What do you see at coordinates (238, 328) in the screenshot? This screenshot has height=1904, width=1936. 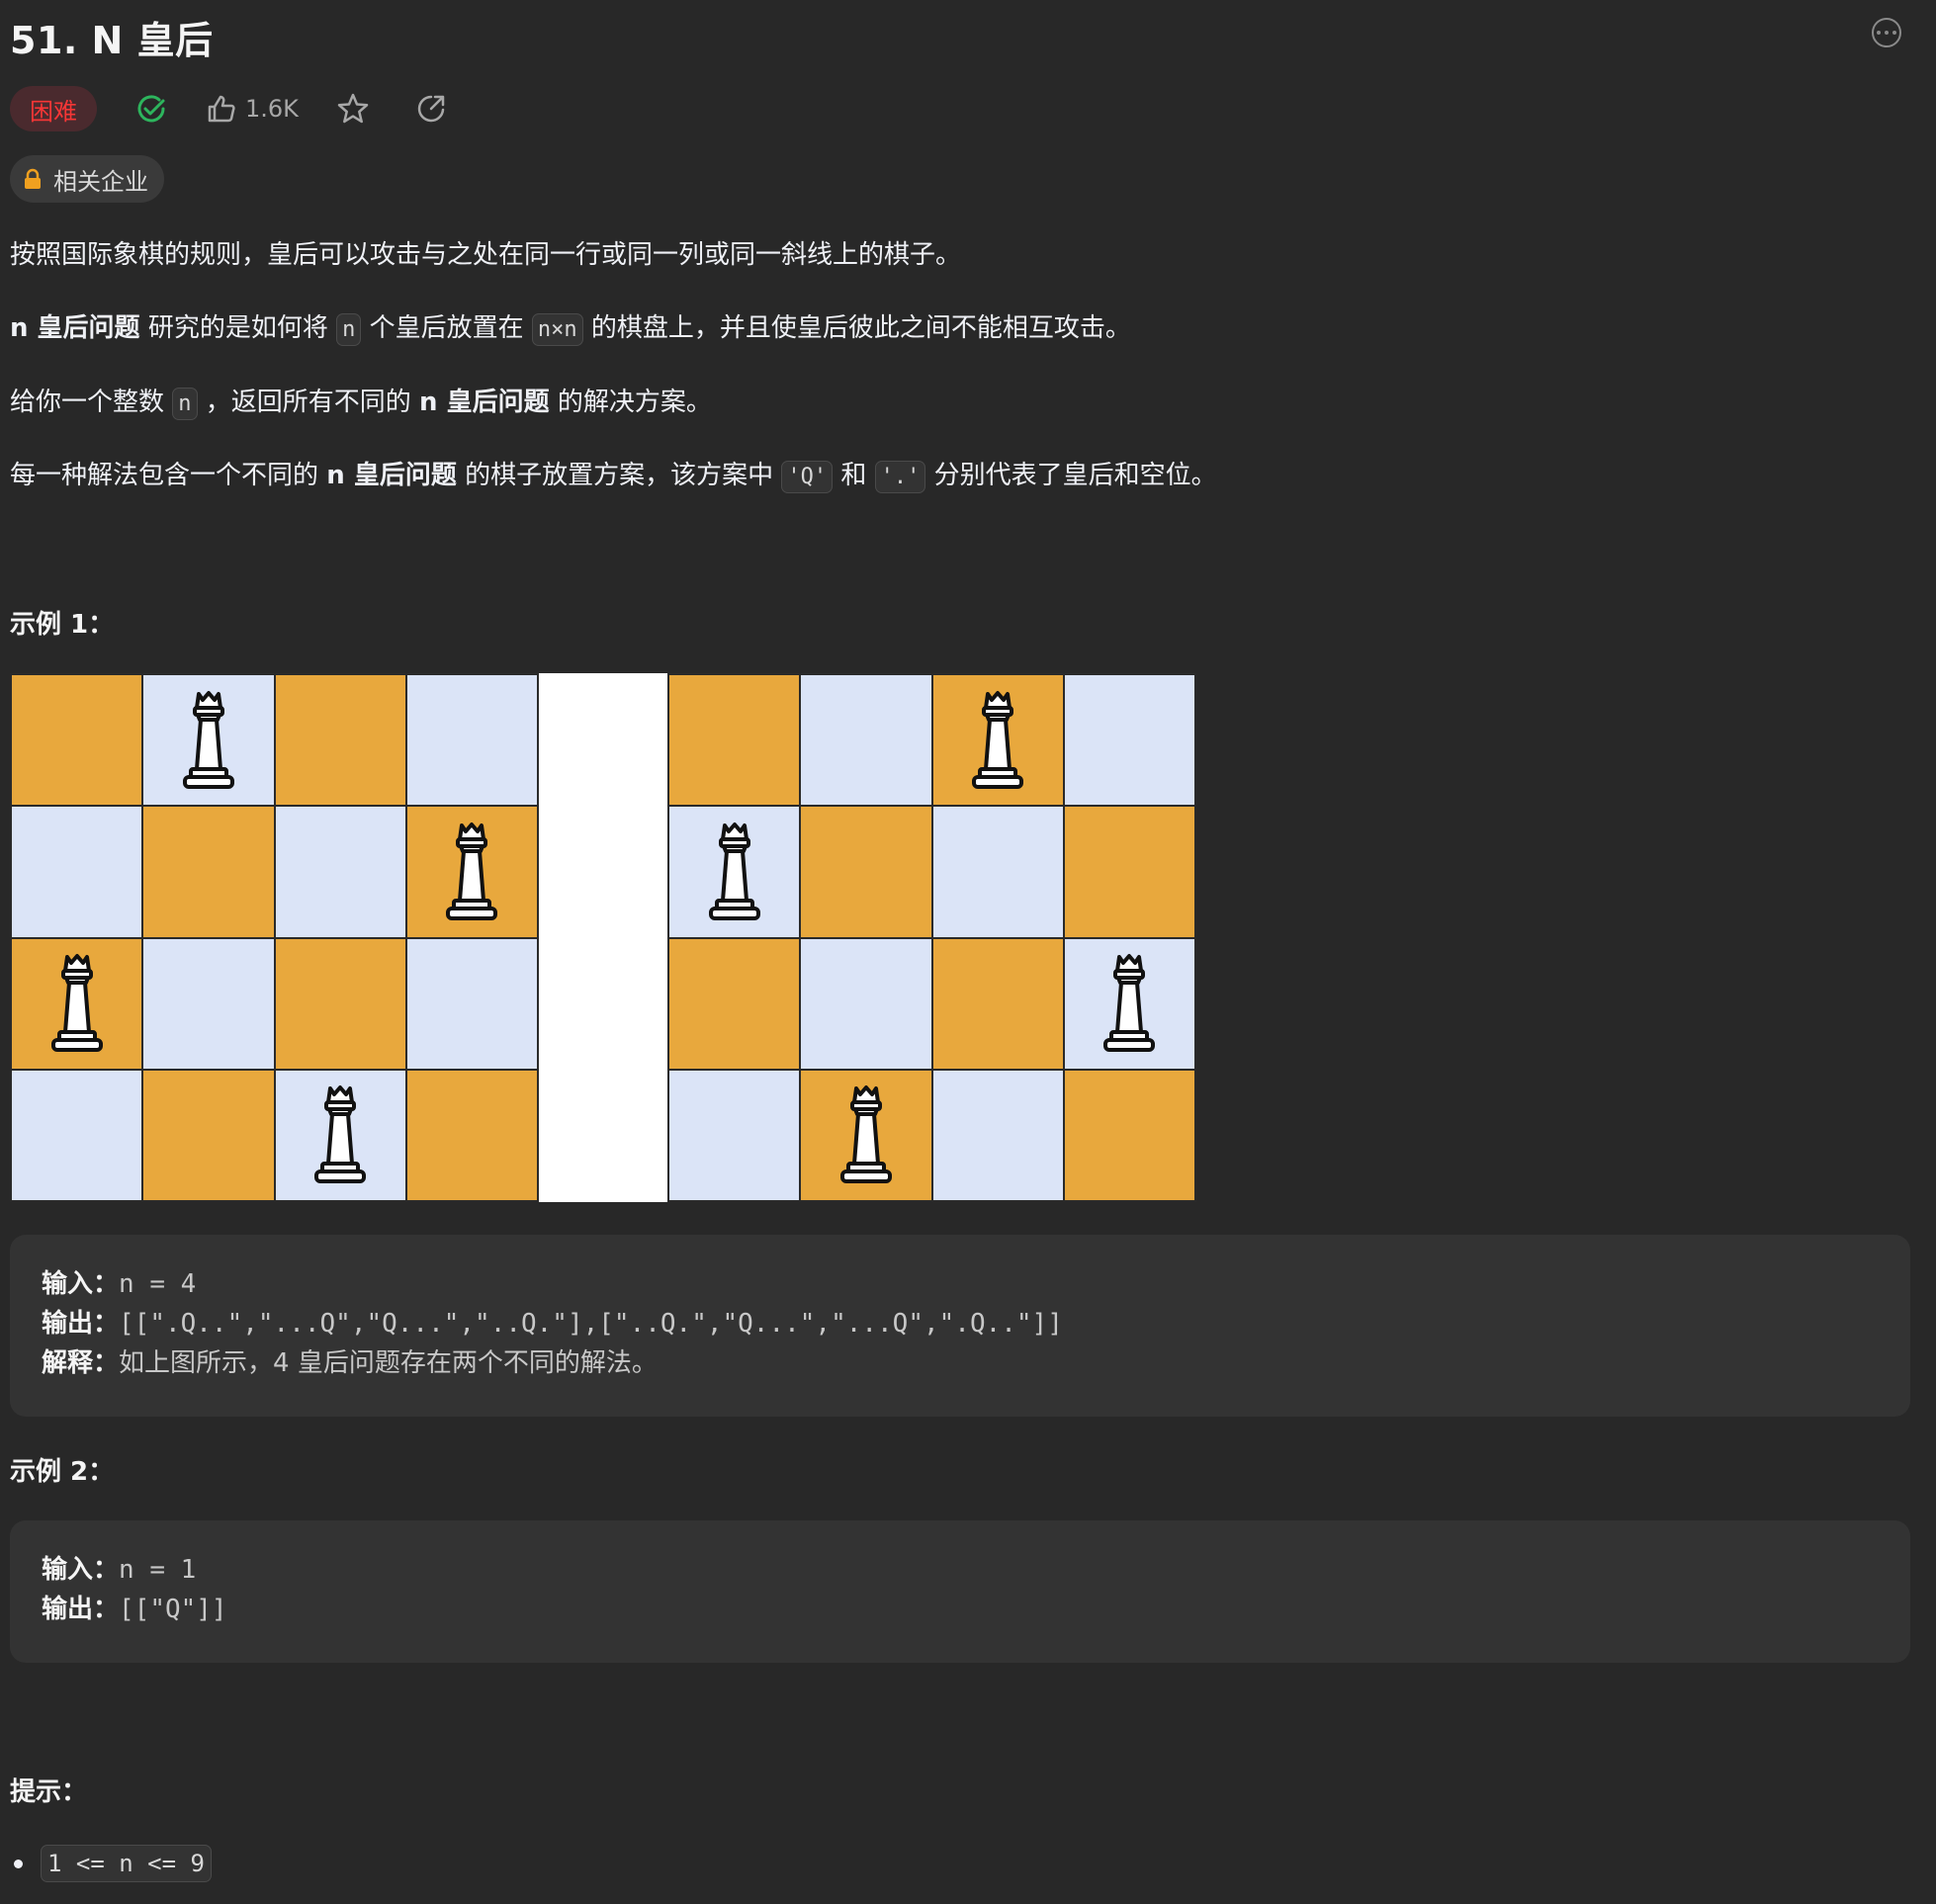 I see `text: 研究的是如何将` at bounding box center [238, 328].